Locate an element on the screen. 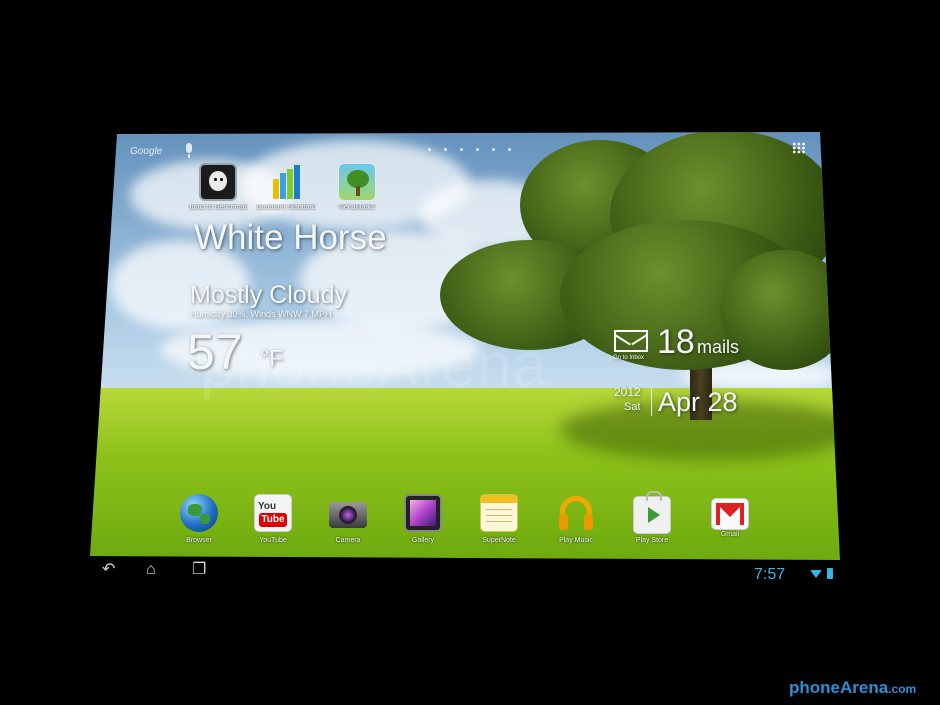 The width and height of the screenshot is (940, 705). dock-app-play-music: Play Music is located at coordinates (576, 519).